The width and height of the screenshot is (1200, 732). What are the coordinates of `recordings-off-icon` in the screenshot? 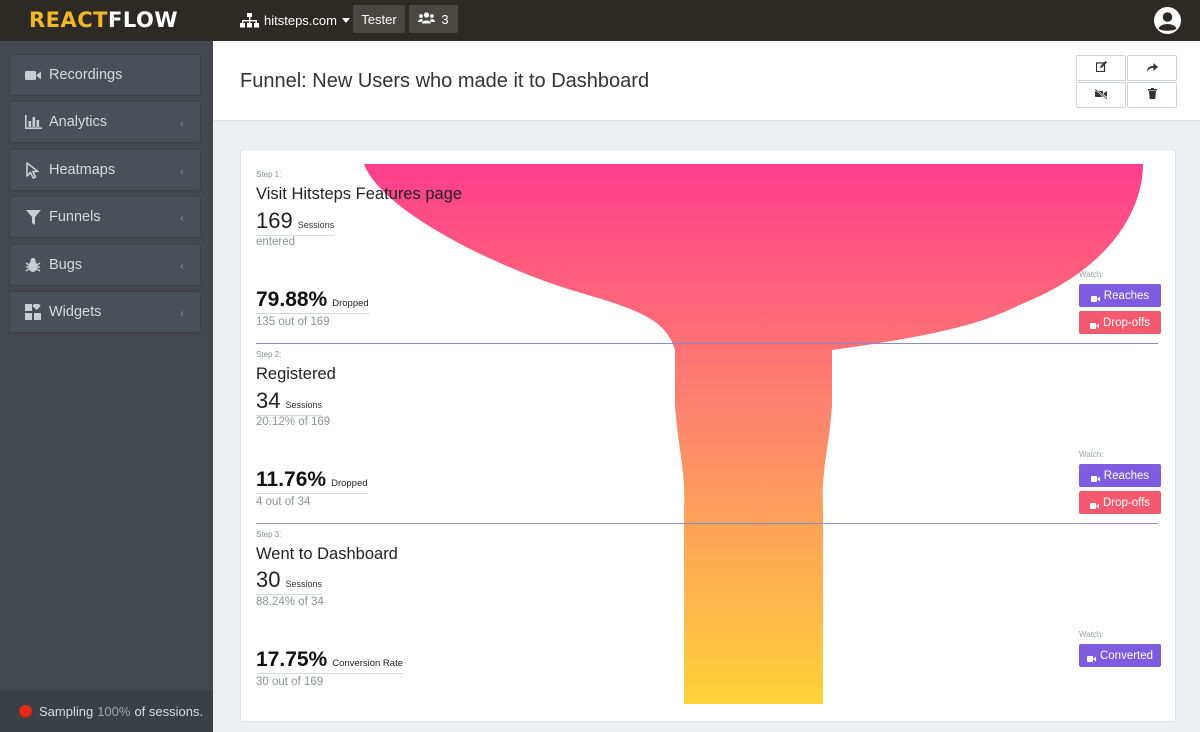 It's located at (1101, 95).